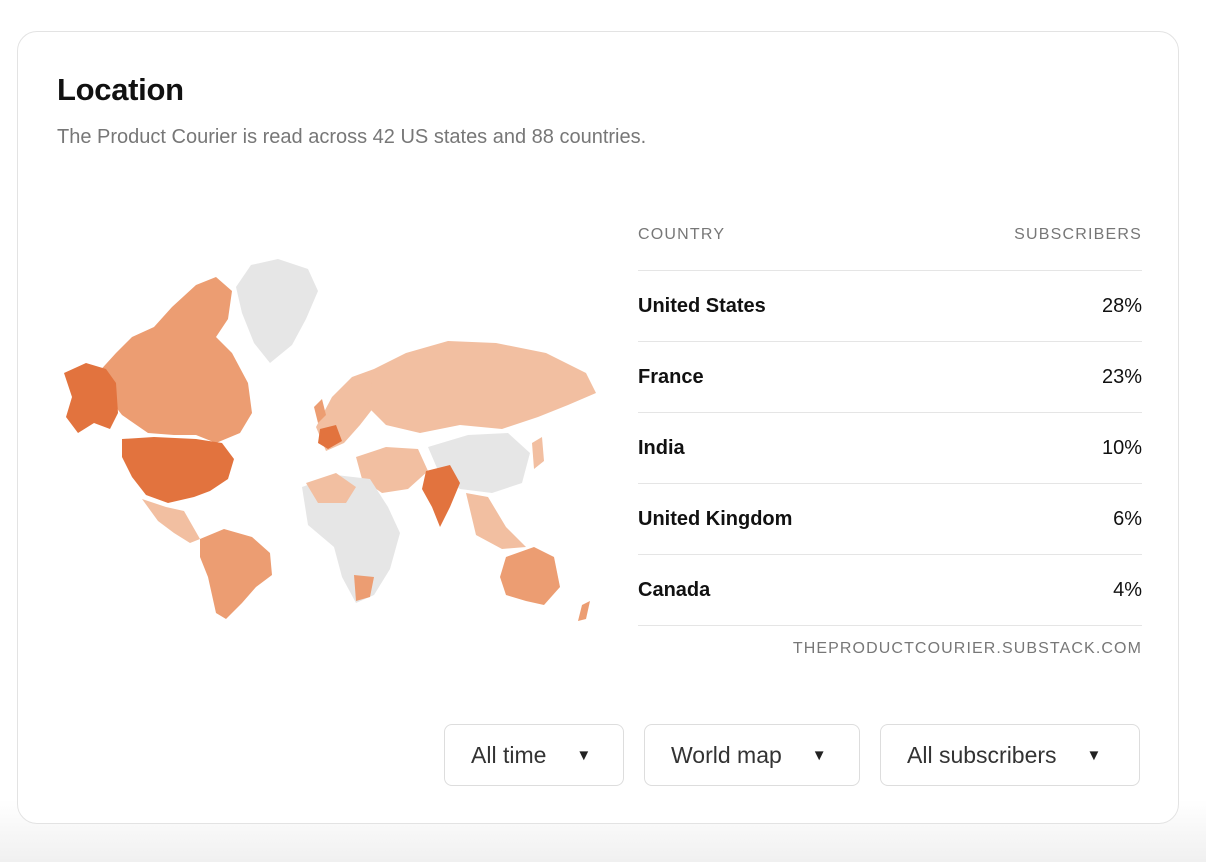 This screenshot has width=1206, height=862. I want to click on country-name: France, so click(671, 376).